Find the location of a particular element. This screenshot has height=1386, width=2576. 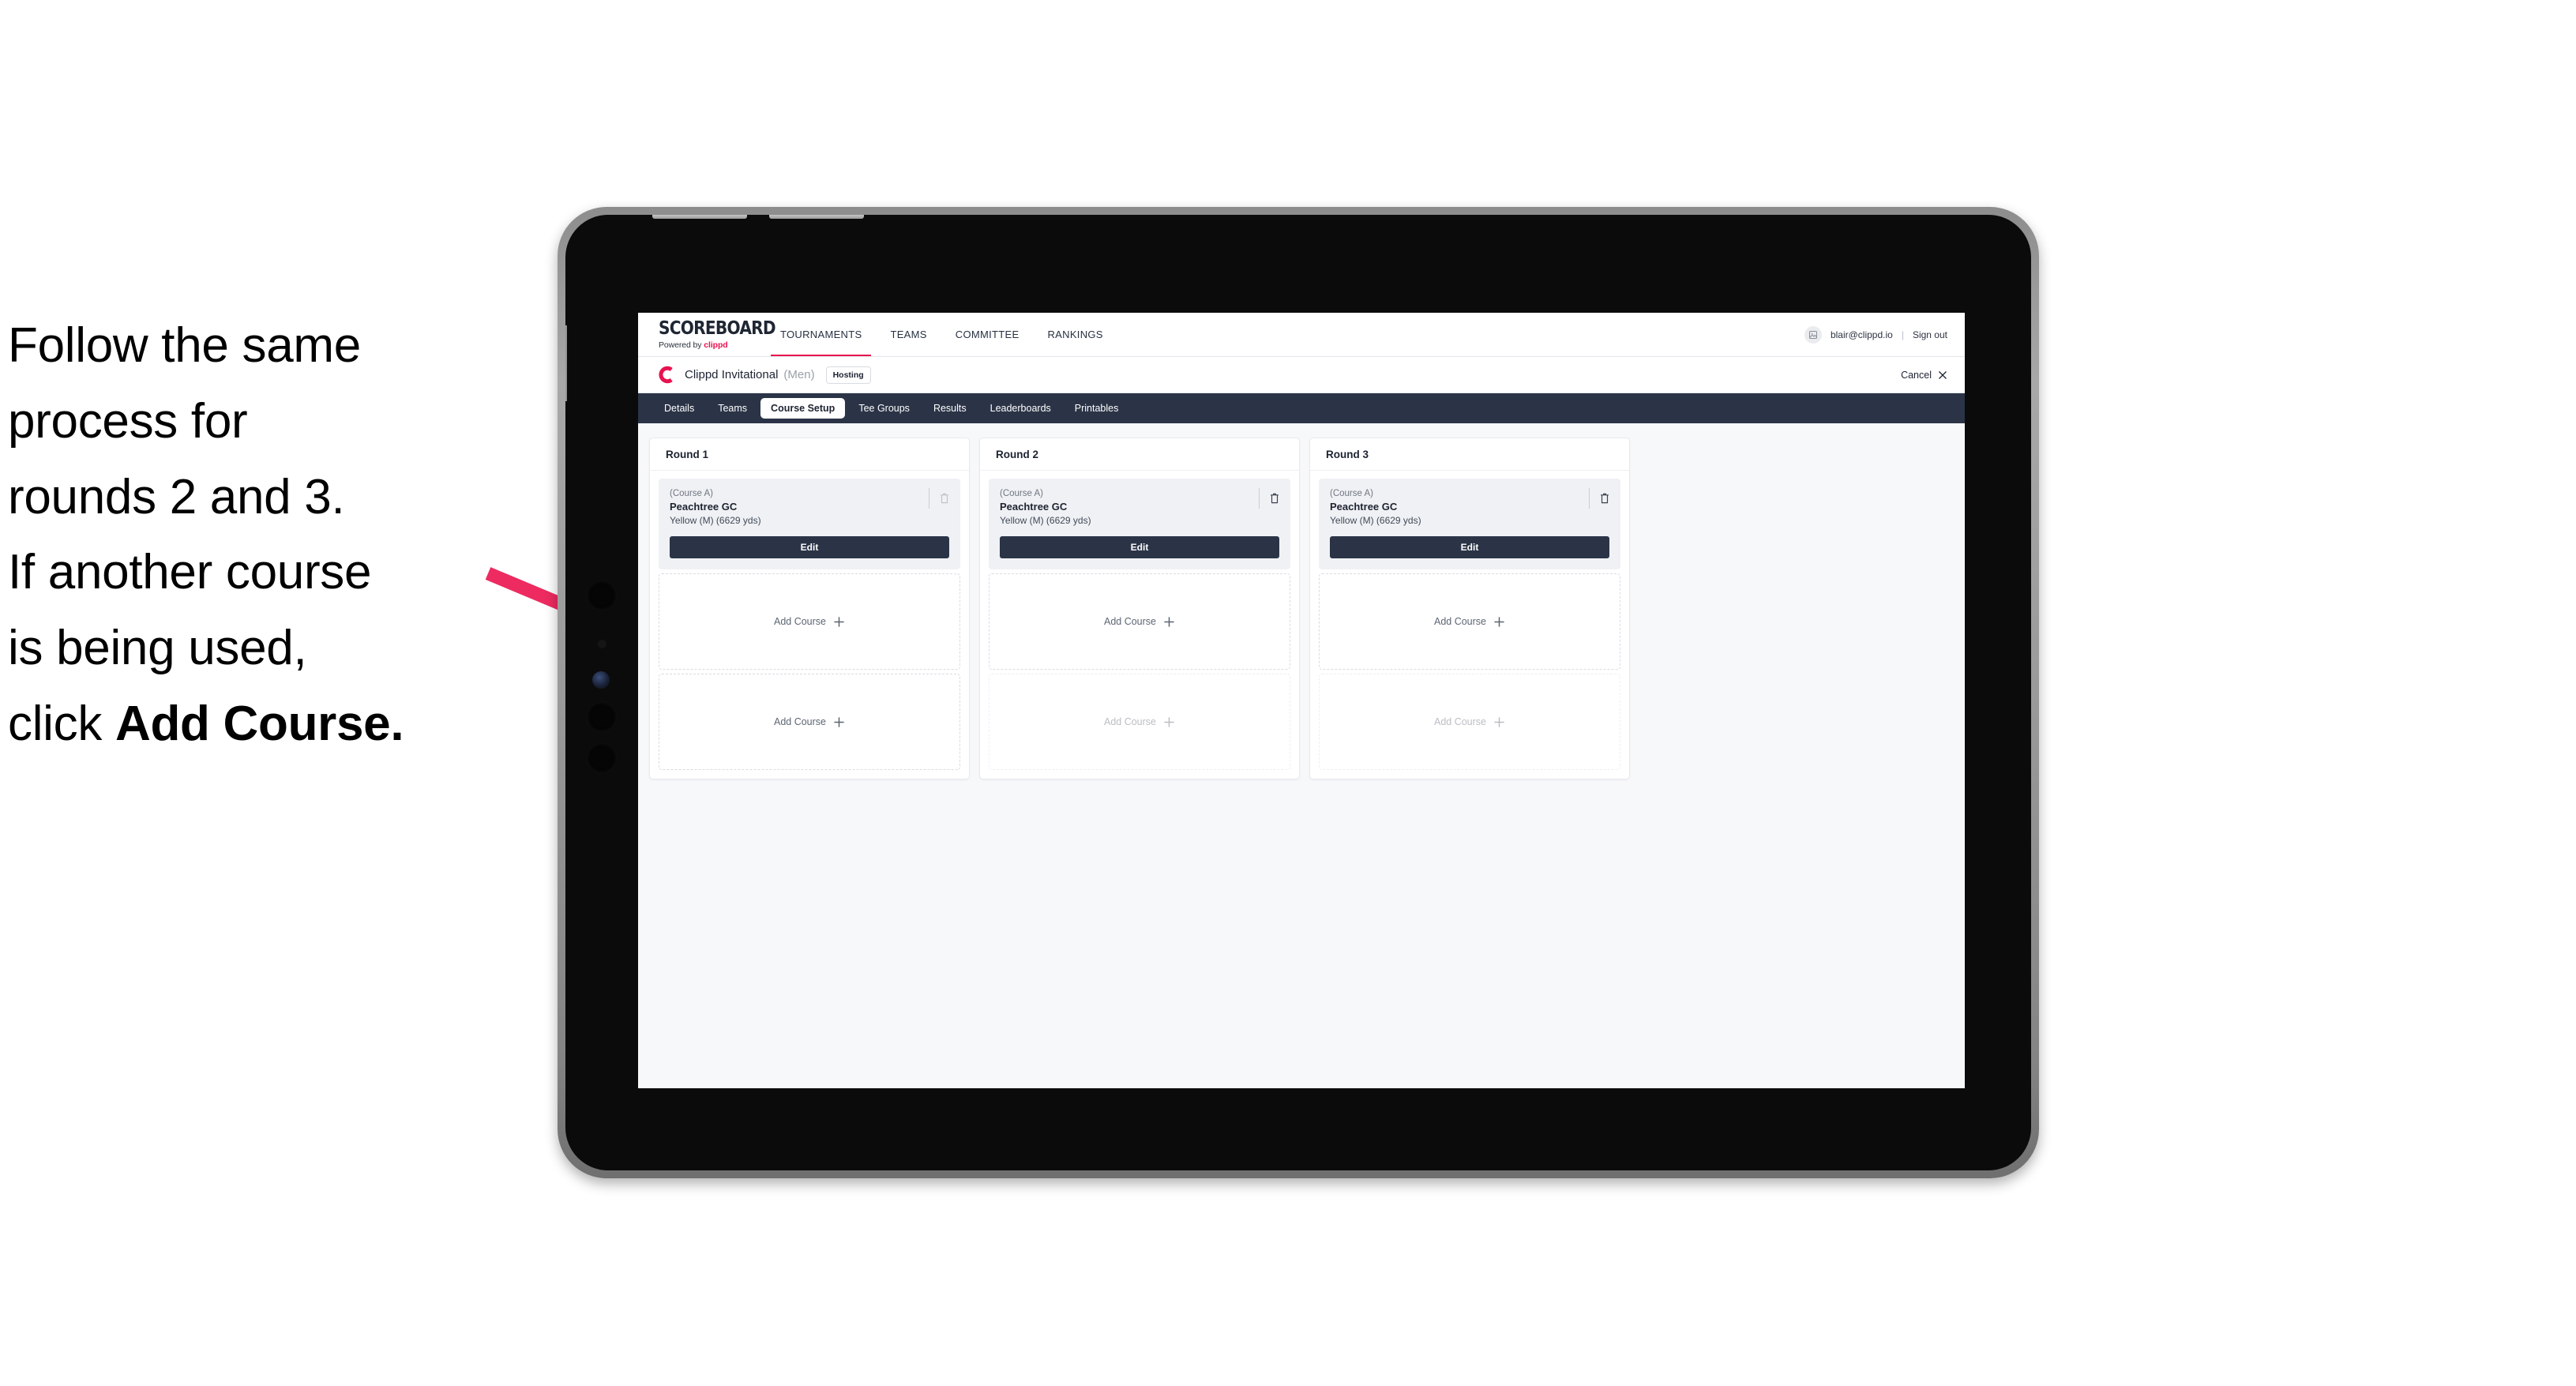

cancel-label: Cancel is located at coordinates (1916, 375).